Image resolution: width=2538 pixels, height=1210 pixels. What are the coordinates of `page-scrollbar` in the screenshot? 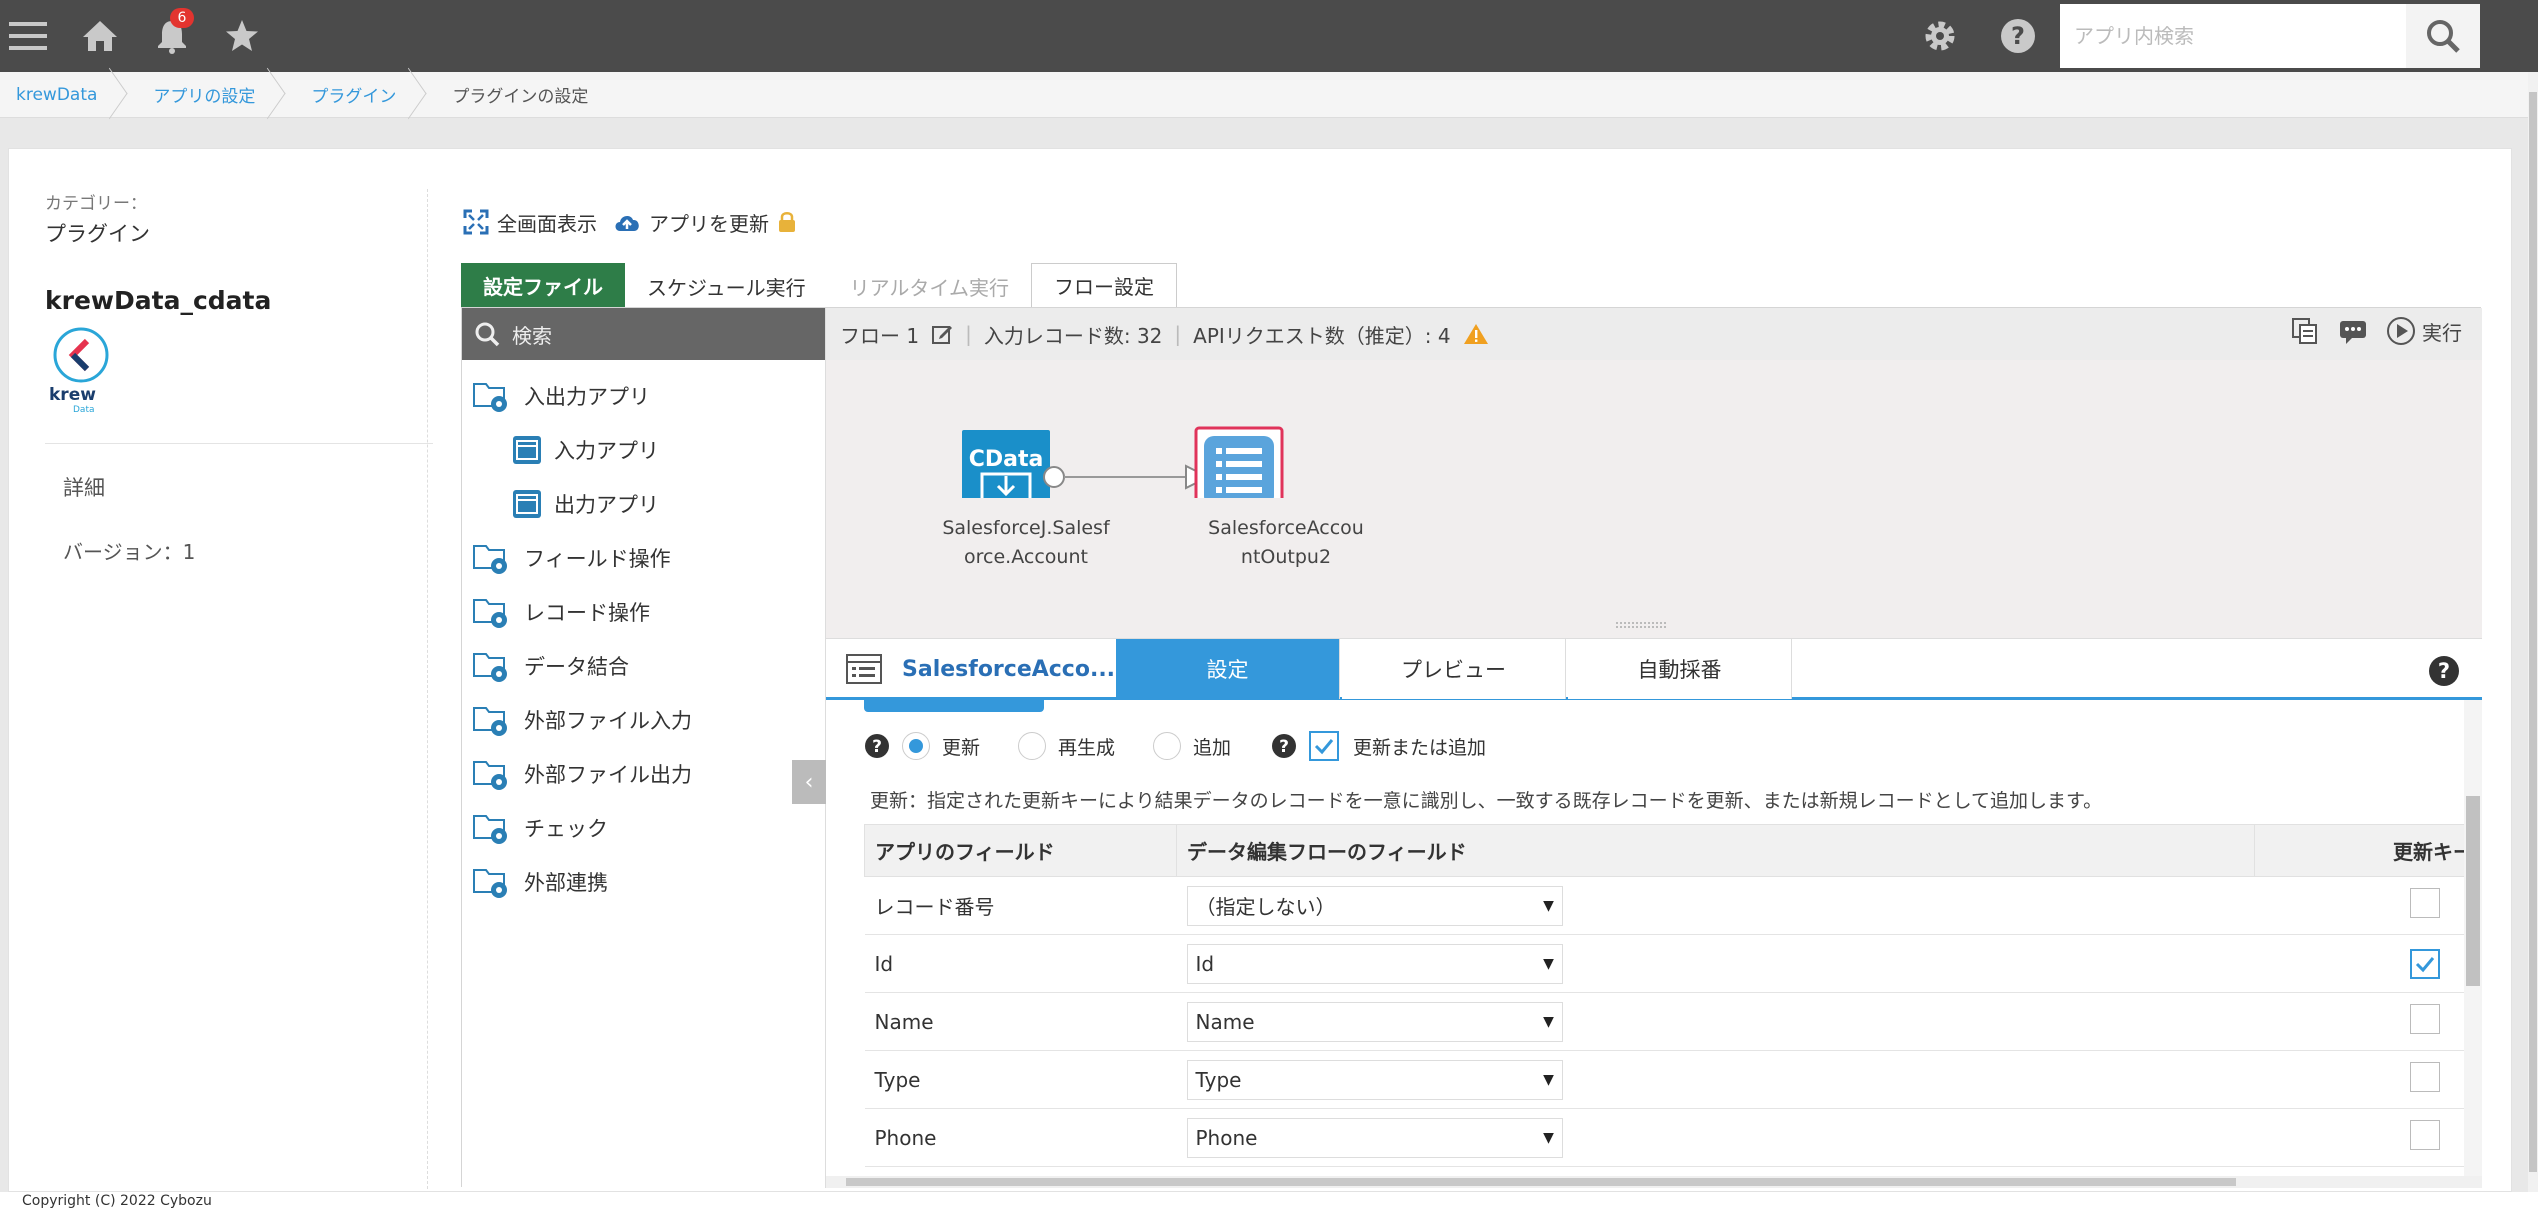 It's located at (2533, 632).